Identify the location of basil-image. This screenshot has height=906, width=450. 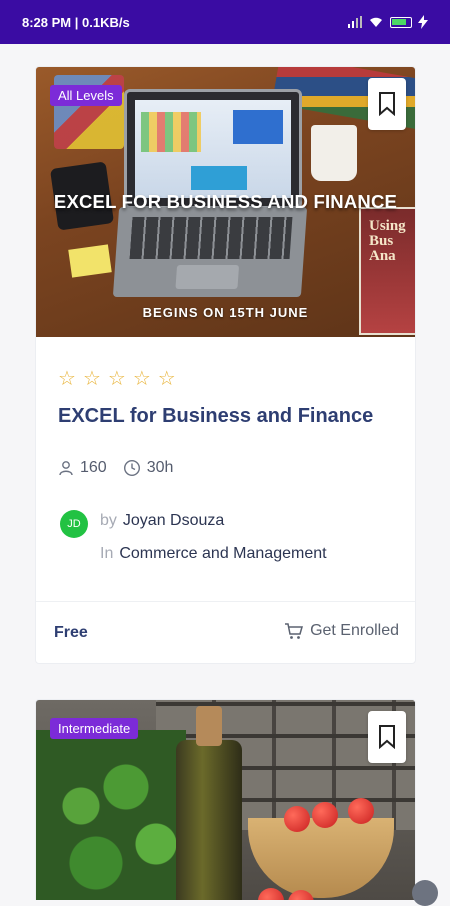
(111, 815).